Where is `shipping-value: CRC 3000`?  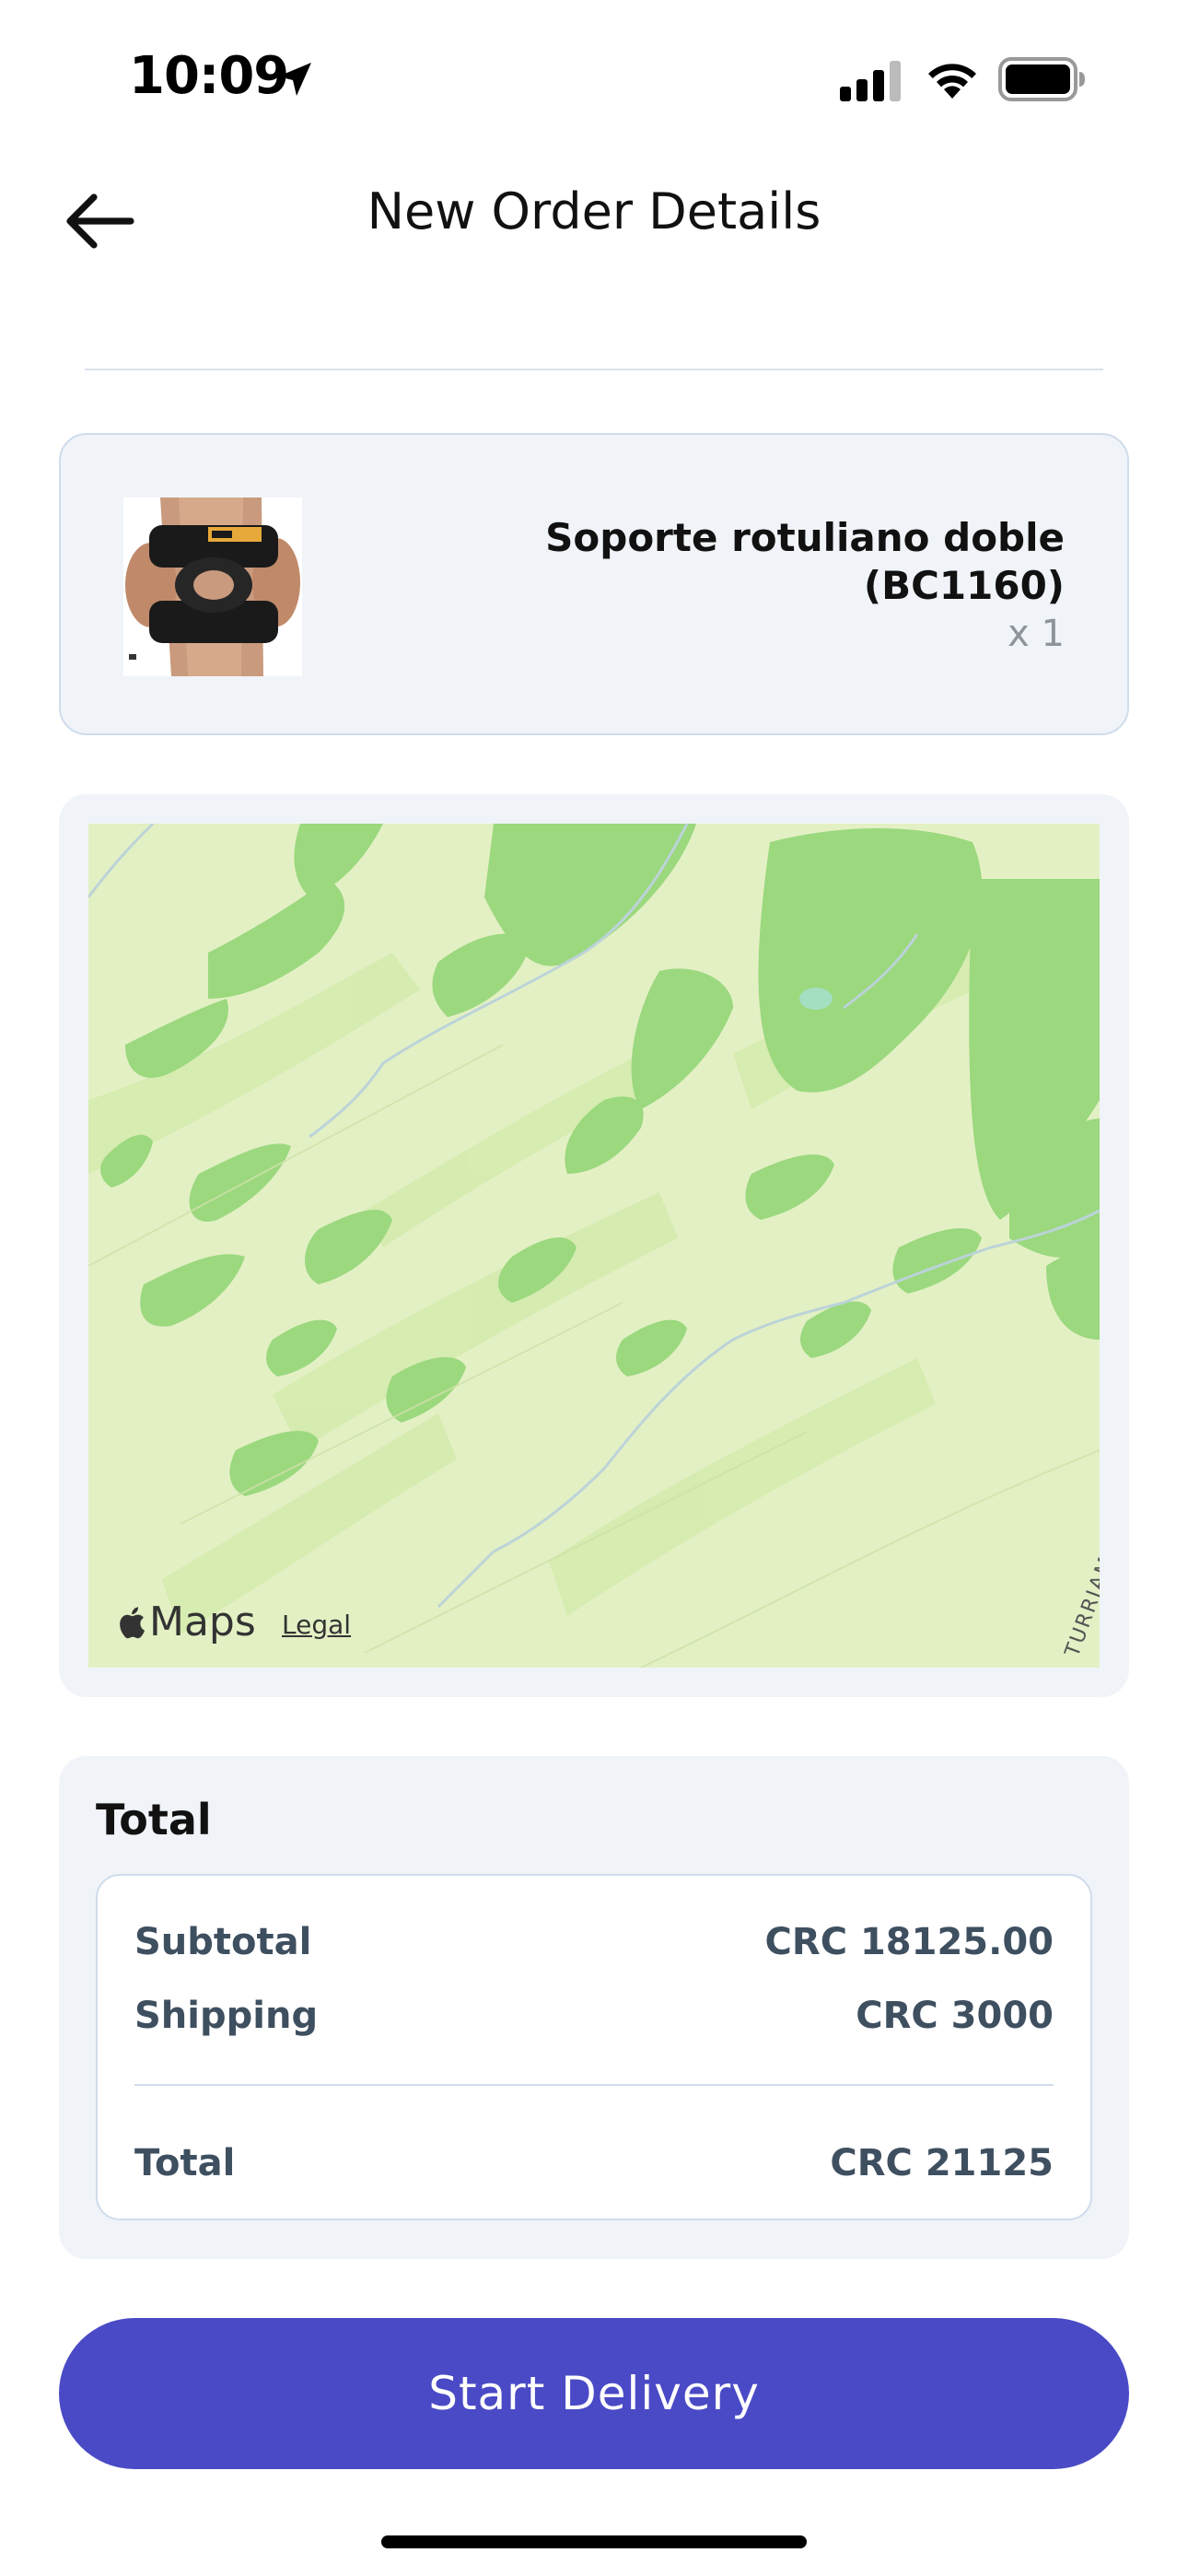
shipping-value: CRC 3000 is located at coordinates (955, 2016).